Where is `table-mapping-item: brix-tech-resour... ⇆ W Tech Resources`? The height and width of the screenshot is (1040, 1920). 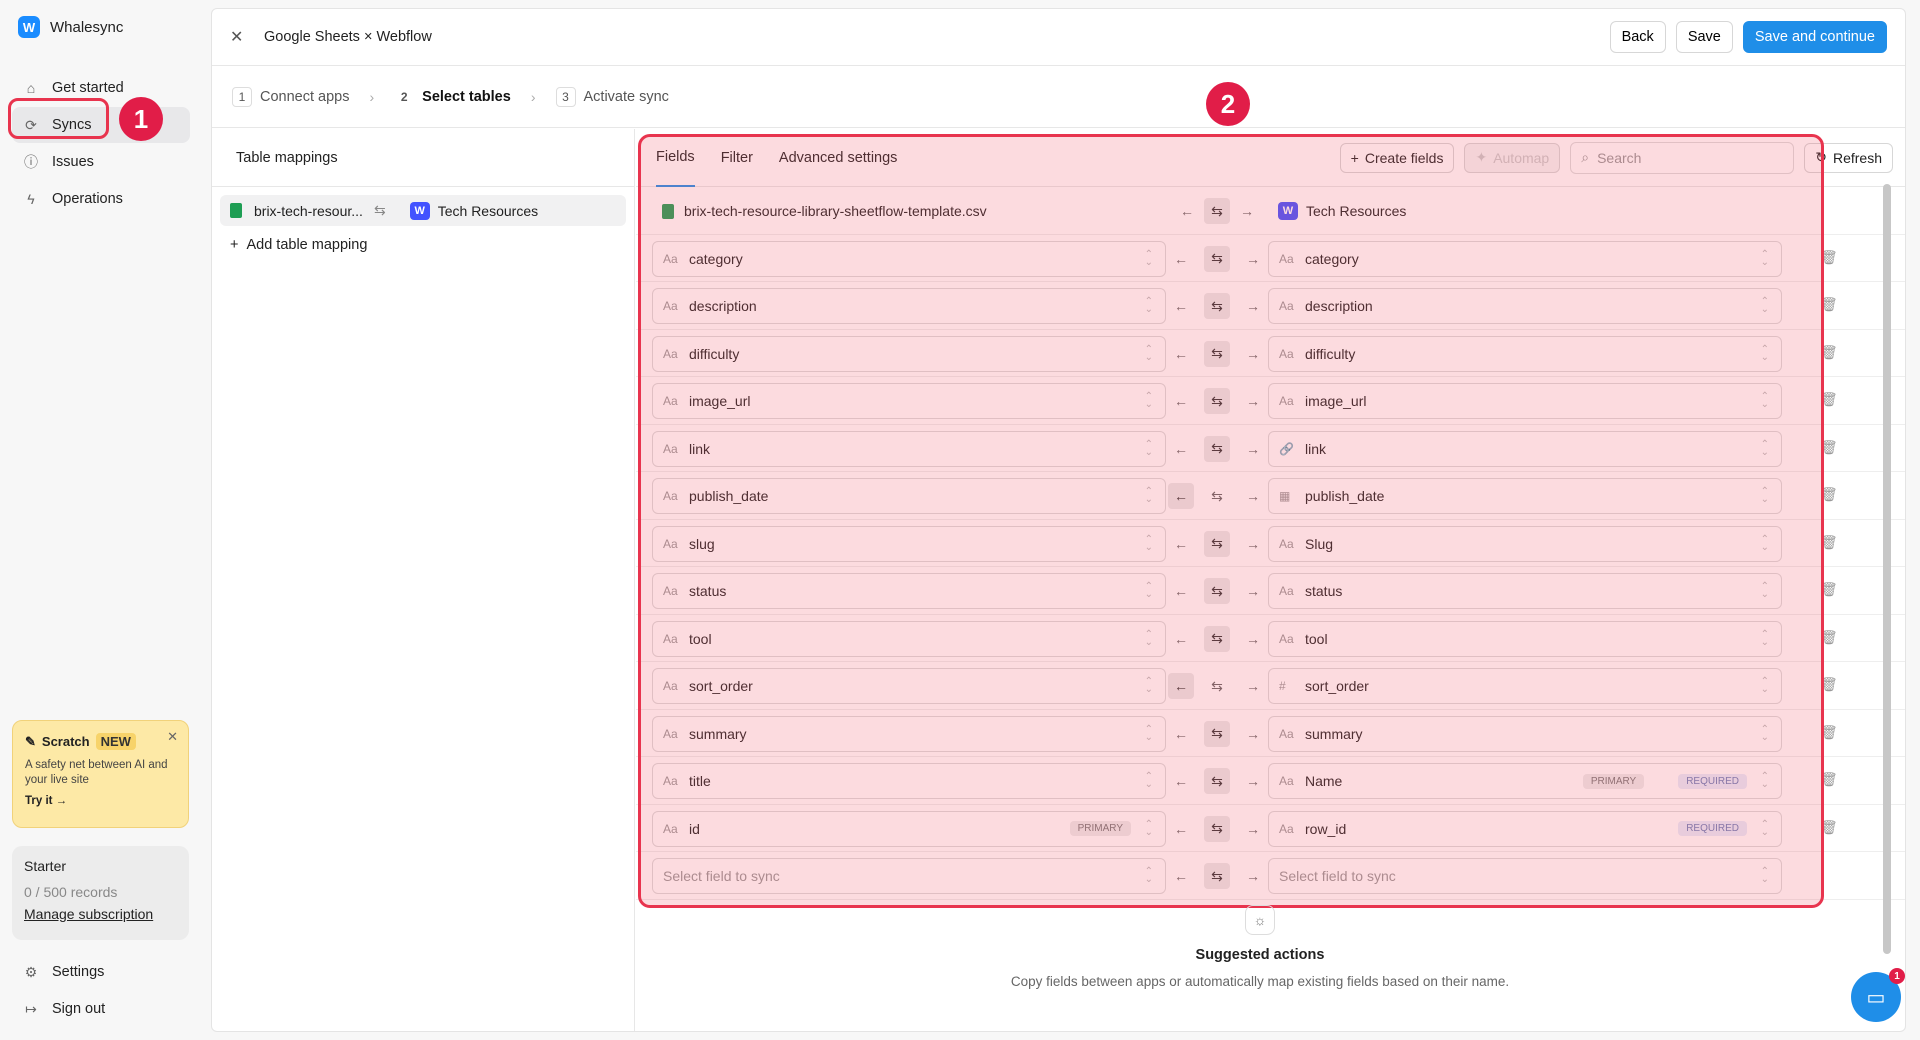
table-mapping-item: brix-tech-resour... ⇆ W Tech Resources is located at coordinates (423, 210).